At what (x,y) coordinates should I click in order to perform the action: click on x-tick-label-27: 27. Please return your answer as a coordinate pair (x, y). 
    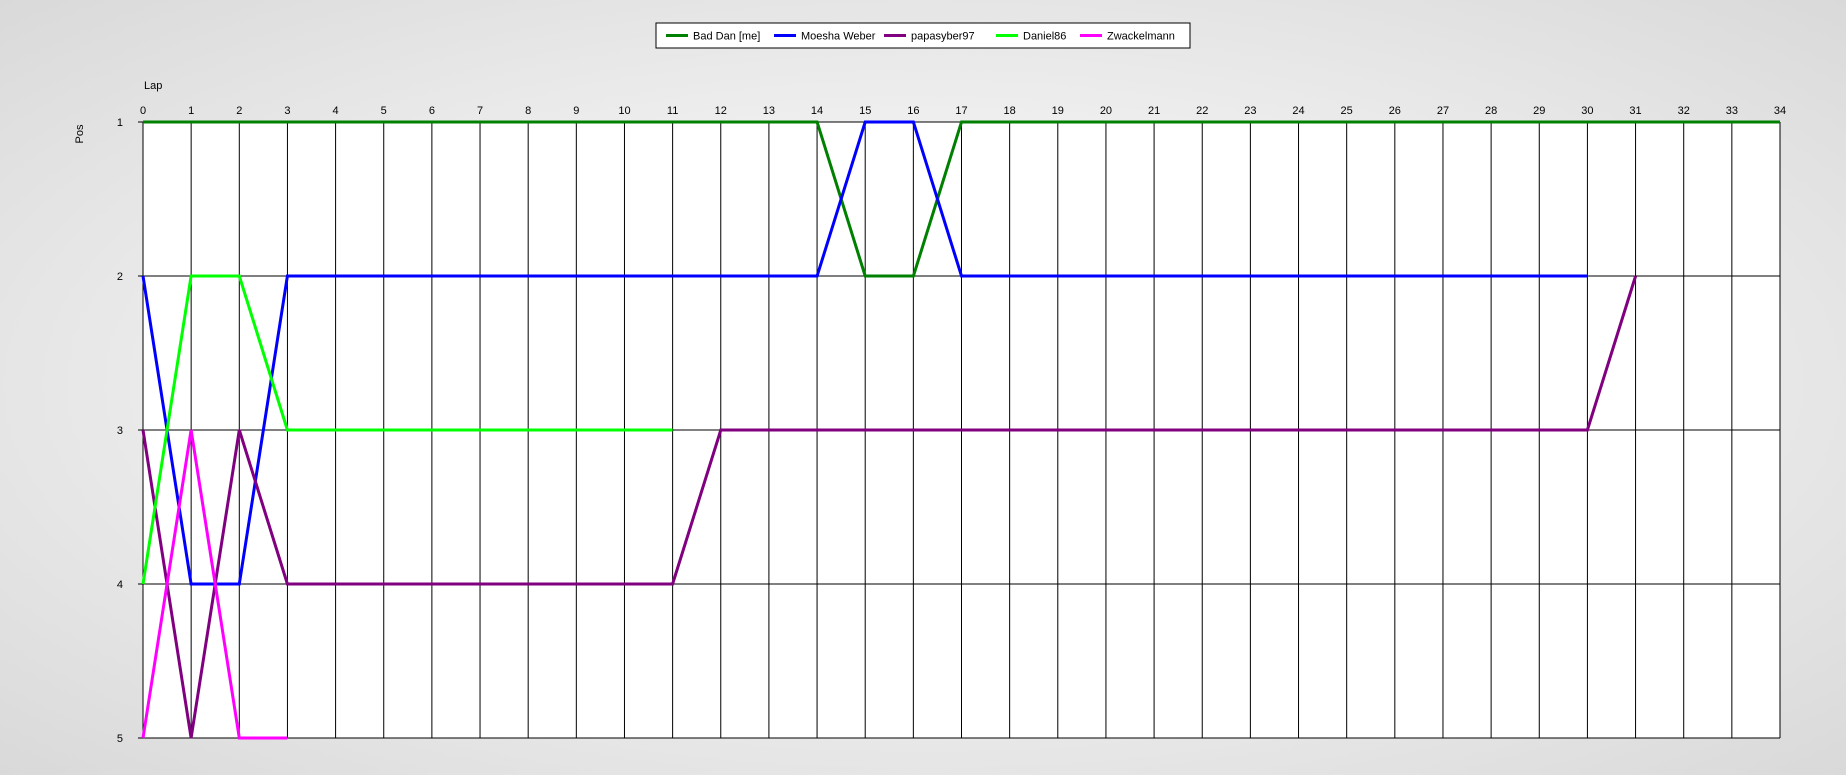
    Looking at the image, I should click on (1443, 111).